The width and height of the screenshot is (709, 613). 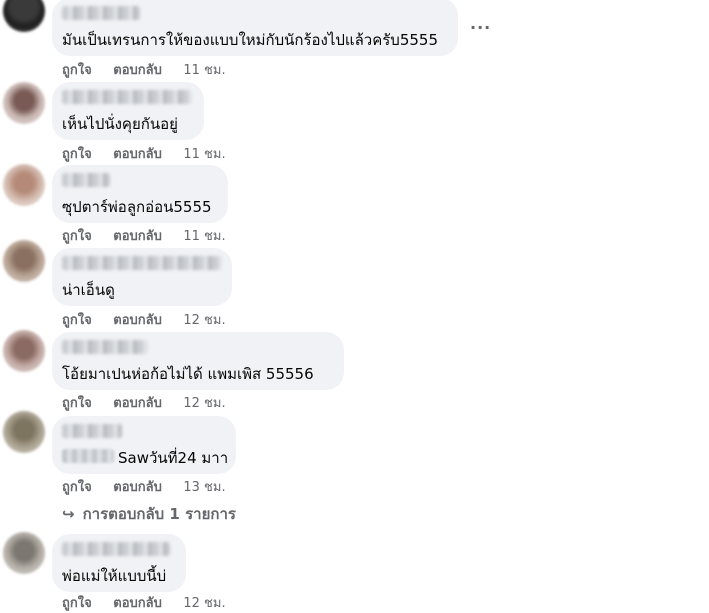 I want to click on comment-bubble: ซุปตาร์พ่อลูกอ่อน5555, so click(x=140, y=194).